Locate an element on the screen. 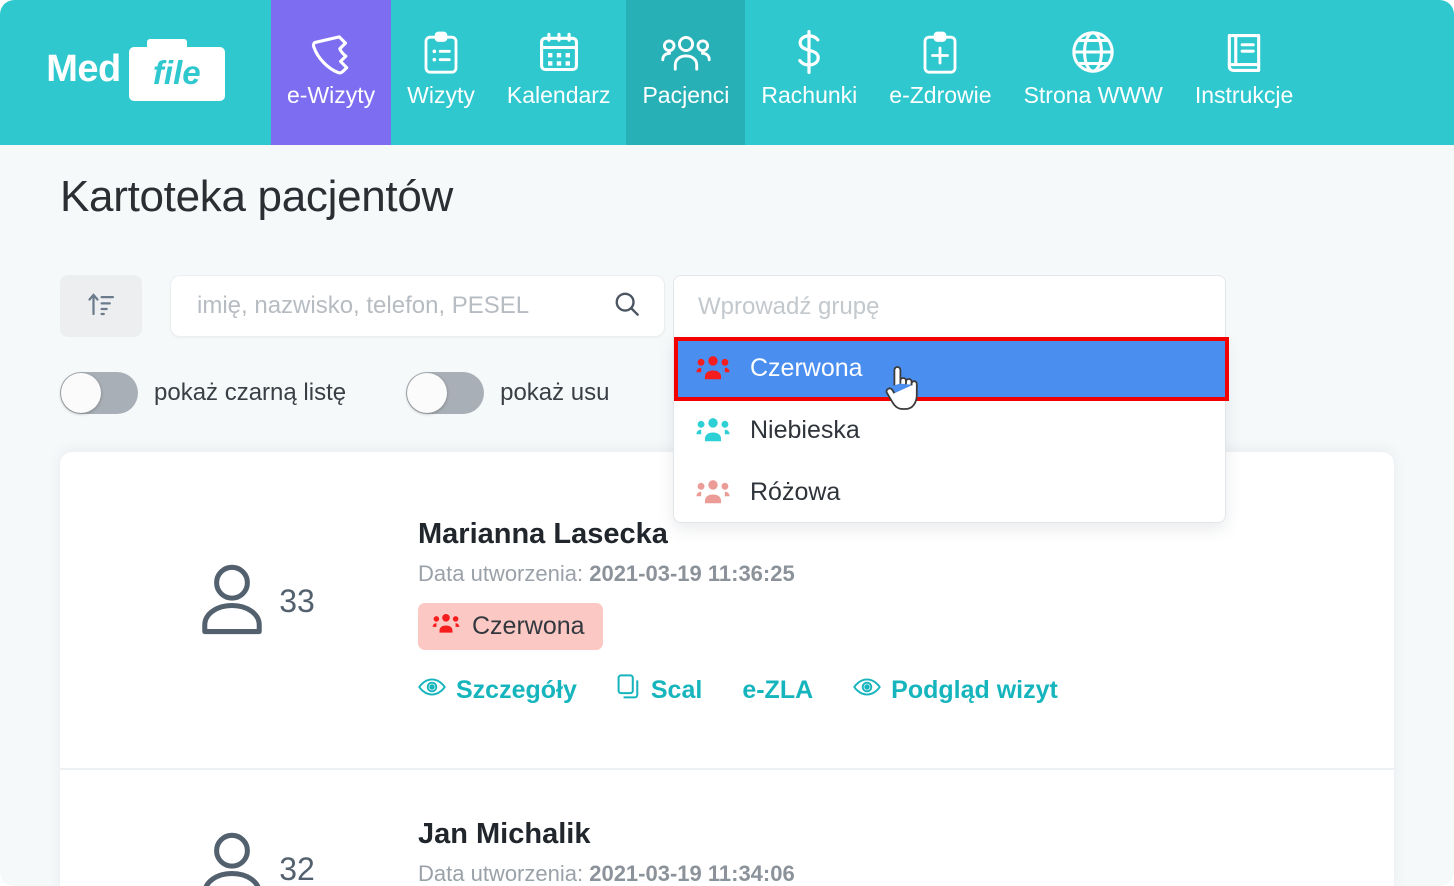  patient-created: Data utworzenia: 2021-03-19 11:34:06 is located at coordinates (906, 873).